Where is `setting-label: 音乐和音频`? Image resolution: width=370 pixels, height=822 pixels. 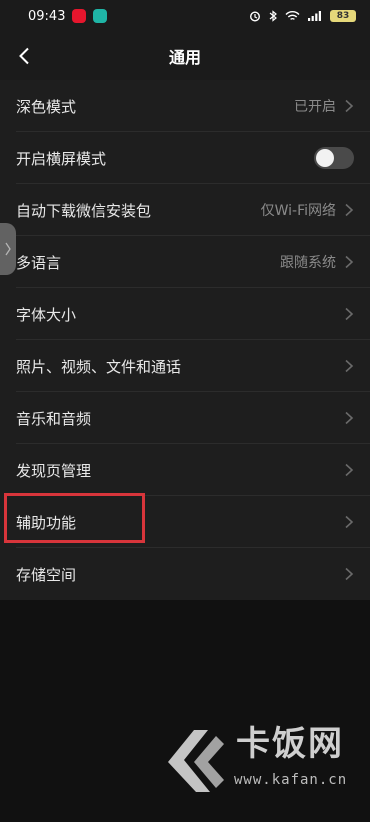 setting-label: 音乐和音频 is located at coordinates (54, 418).